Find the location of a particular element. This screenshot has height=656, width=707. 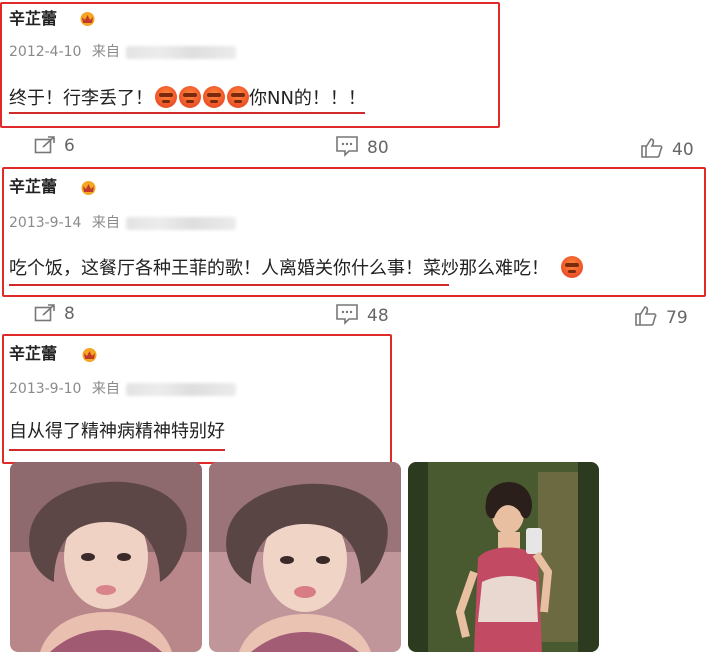

like-count: 40 is located at coordinates (683, 150).